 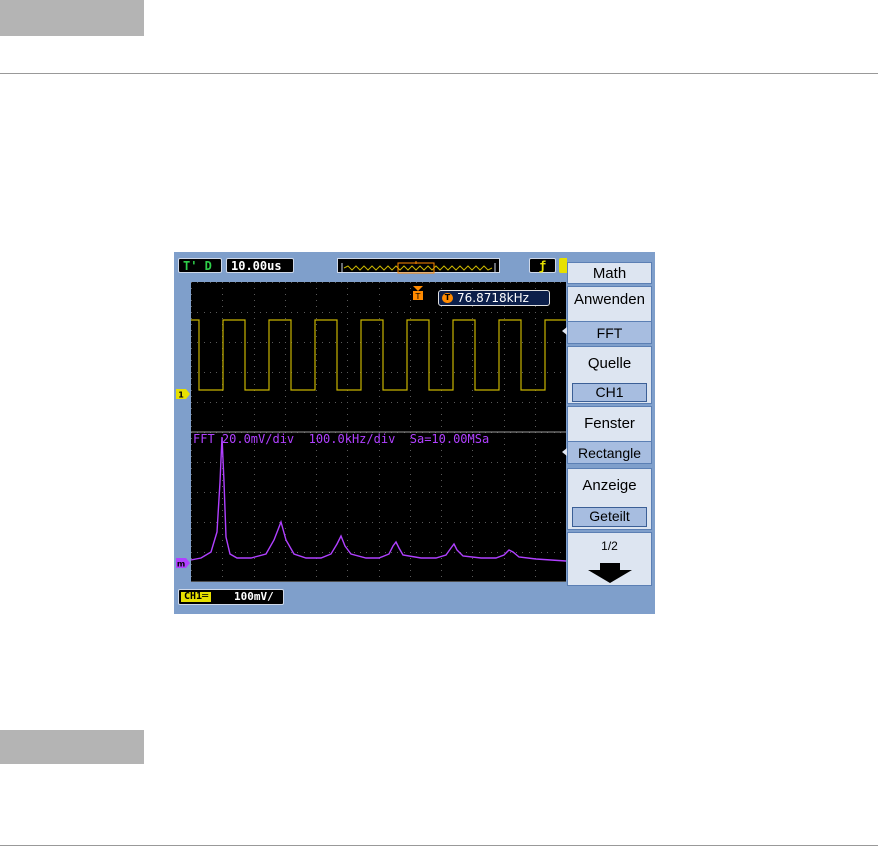 What do you see at coordinates (439, 73) in the screenshot?
I see `divider-top` at bounding box center [439, 73].